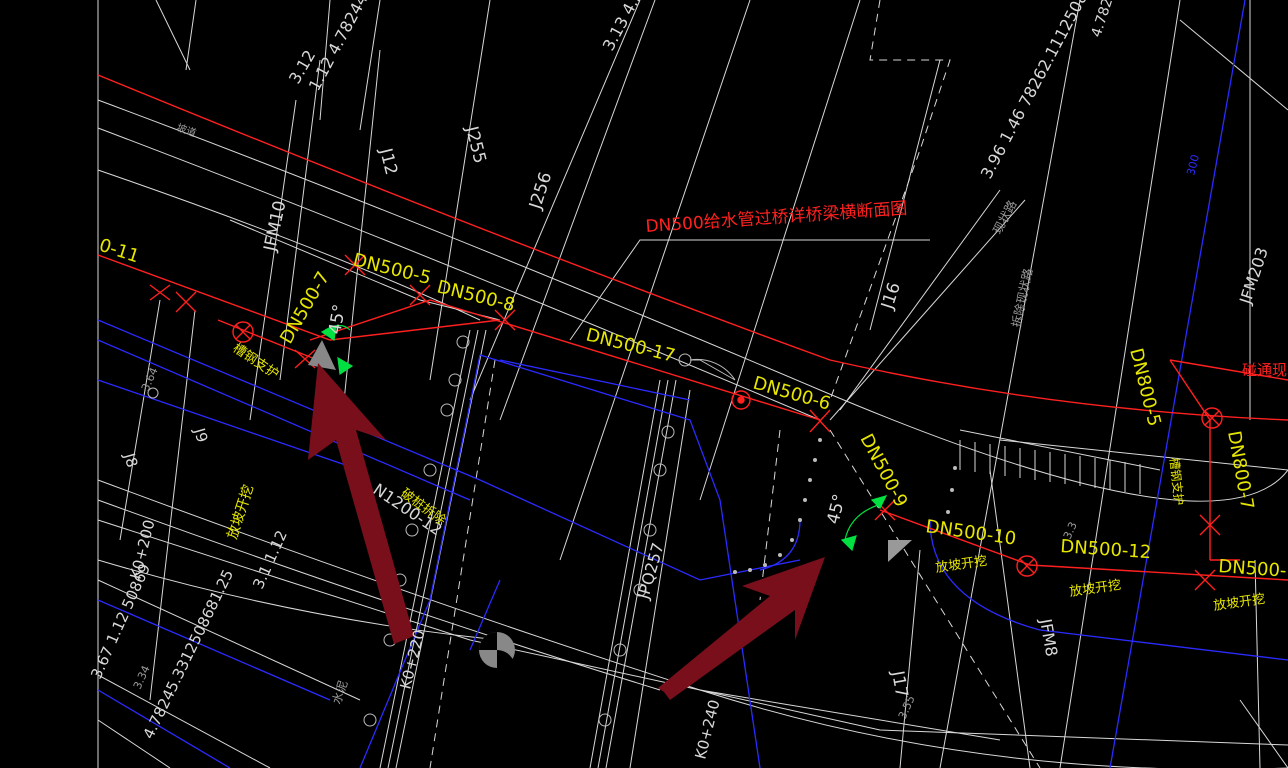 Image resolution: width=1288 pixels, height=768 pixels. What do you see at coordinates (1193, 165) in the screenshot?
I see `label-blue-300: 300` at bounding box center [1193, 165].